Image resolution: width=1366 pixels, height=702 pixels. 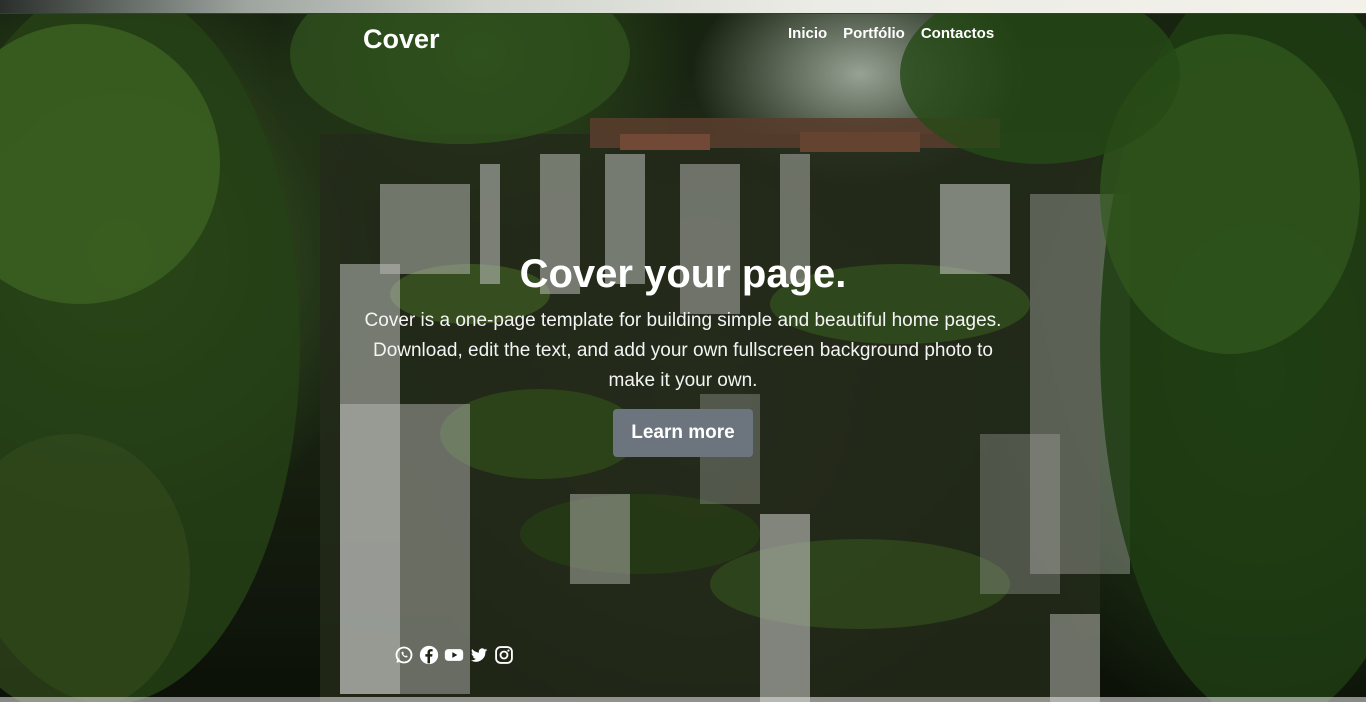 I want to click on youtube-icon, so click(x=454, y=655).